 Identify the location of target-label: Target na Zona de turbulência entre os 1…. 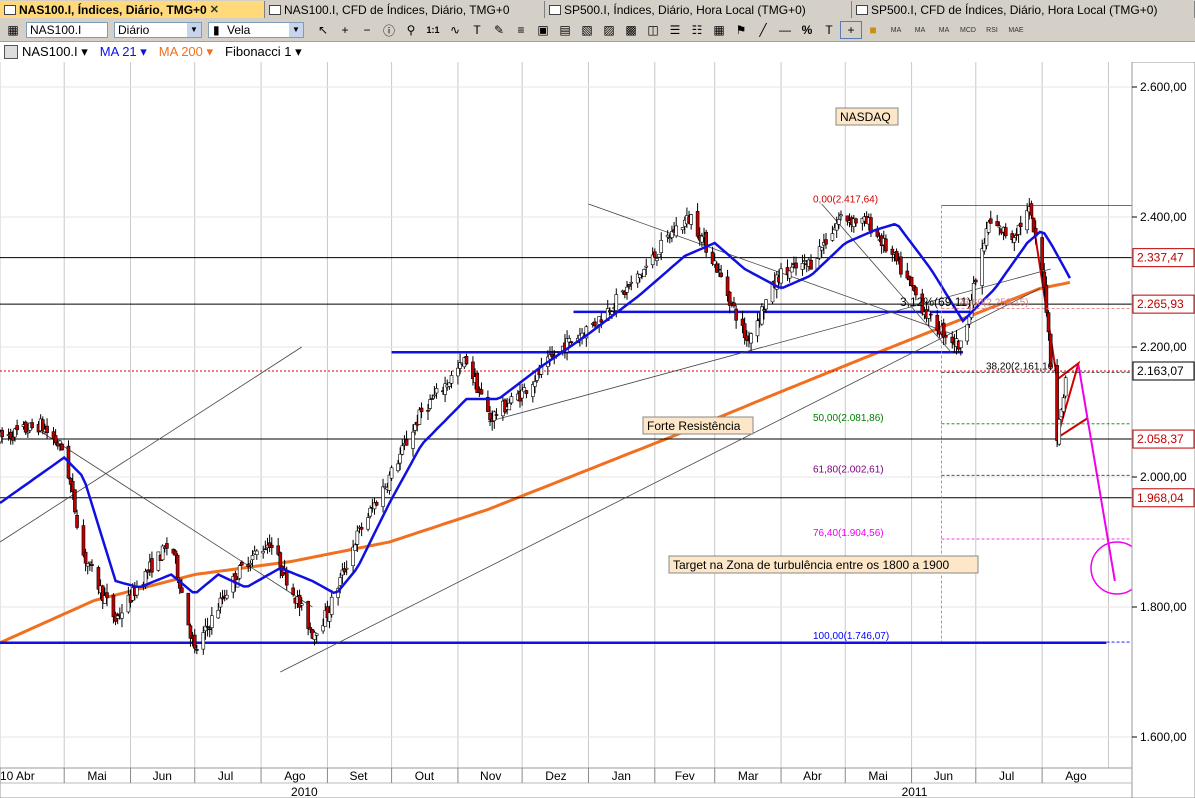
(811, 565).